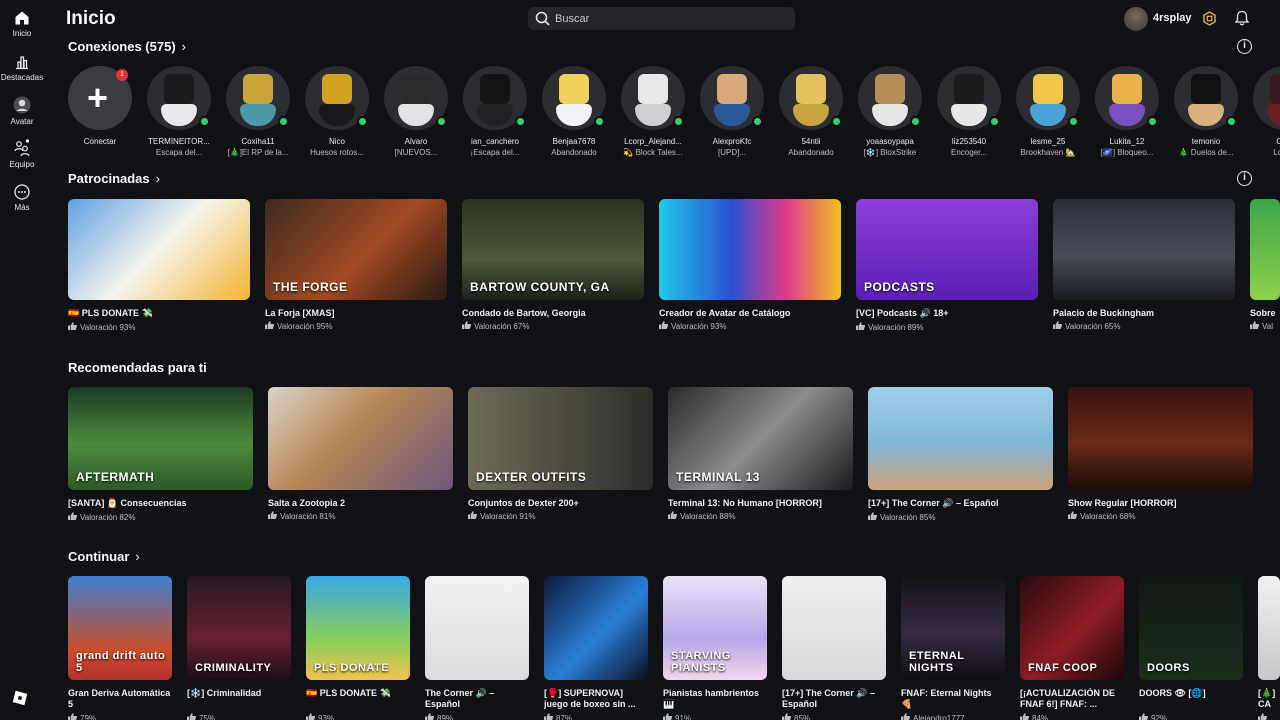 This screenshot has height=720, width=1280. I want to click on game-thumbnail: CRIMINALITY, so click(239, 628).